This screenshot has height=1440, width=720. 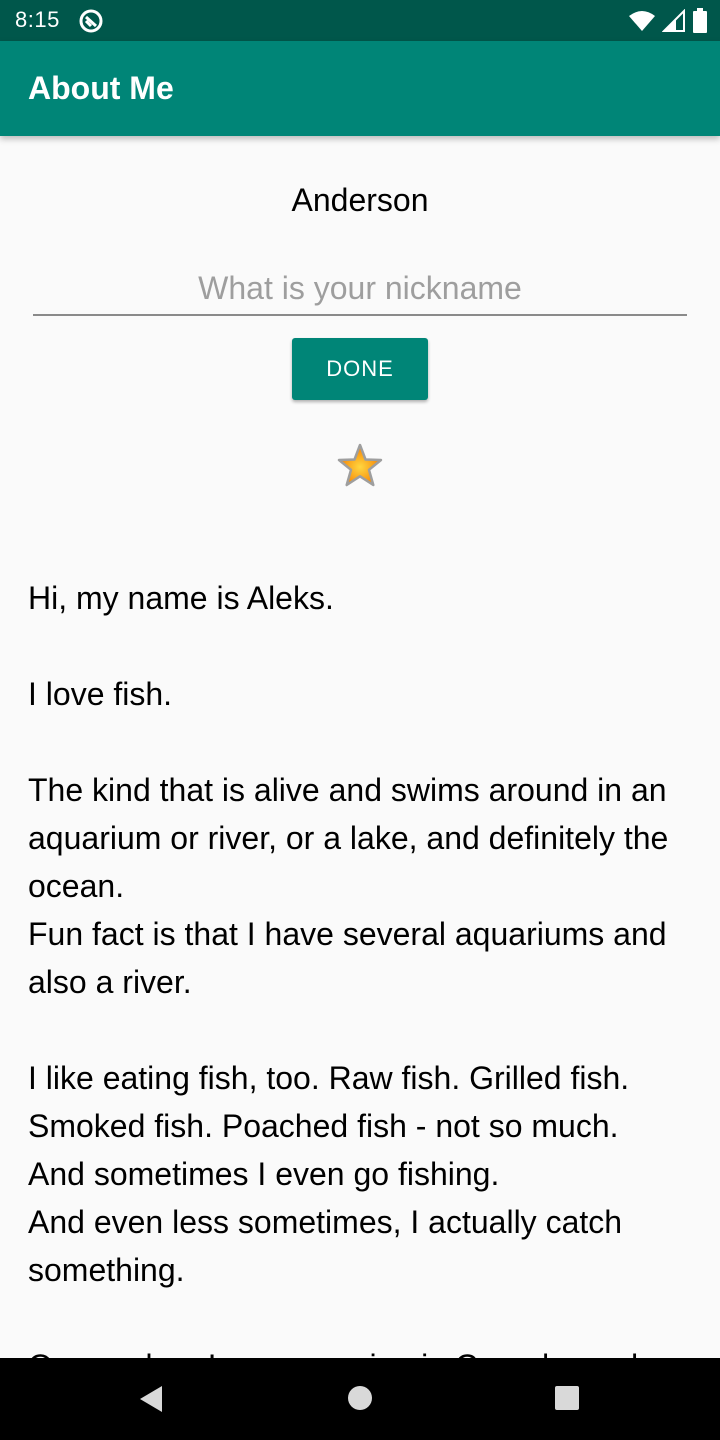 What do you see at coordinates (360, 20) in the screenshot?
I see `status-bar: 8:15` at bounding box center [360, 20].